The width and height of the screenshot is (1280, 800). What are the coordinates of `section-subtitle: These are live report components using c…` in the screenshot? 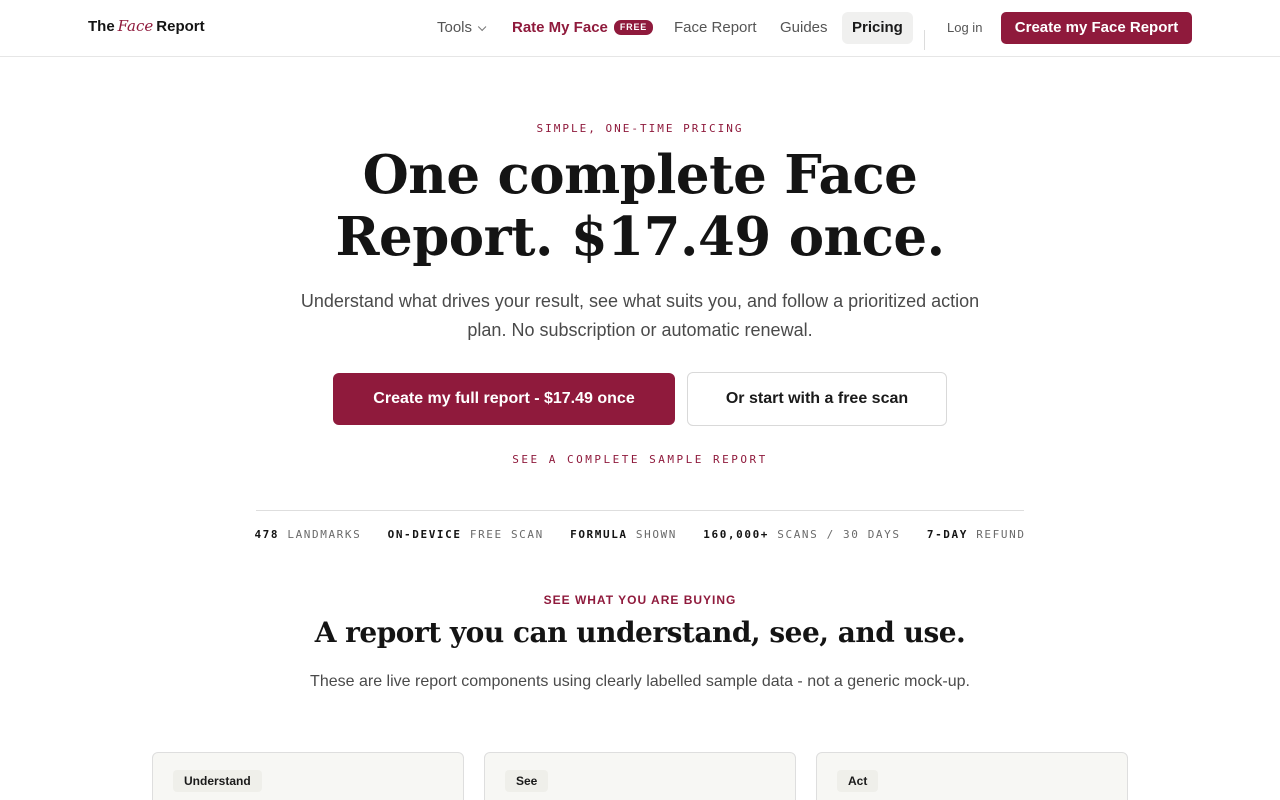 It's located at (640, 681).